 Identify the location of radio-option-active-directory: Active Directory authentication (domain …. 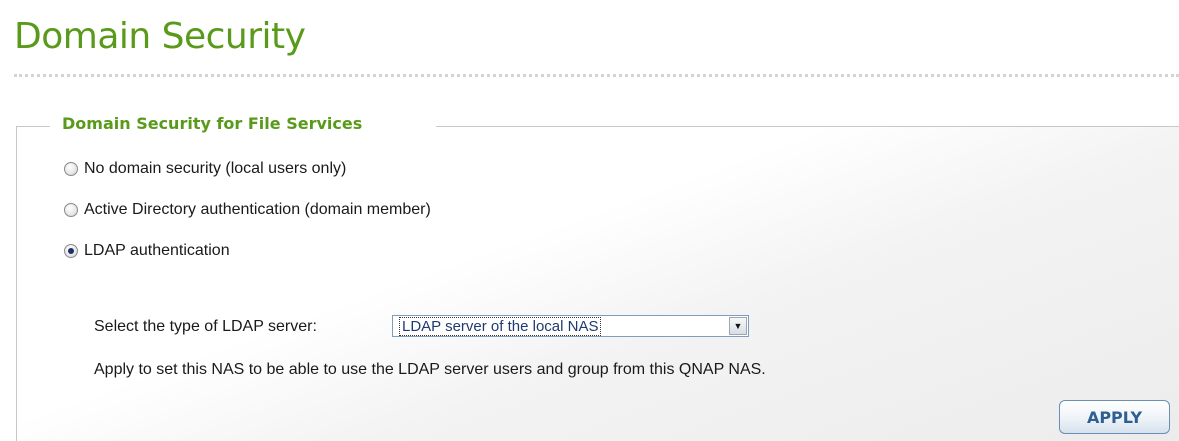
(247, 210).